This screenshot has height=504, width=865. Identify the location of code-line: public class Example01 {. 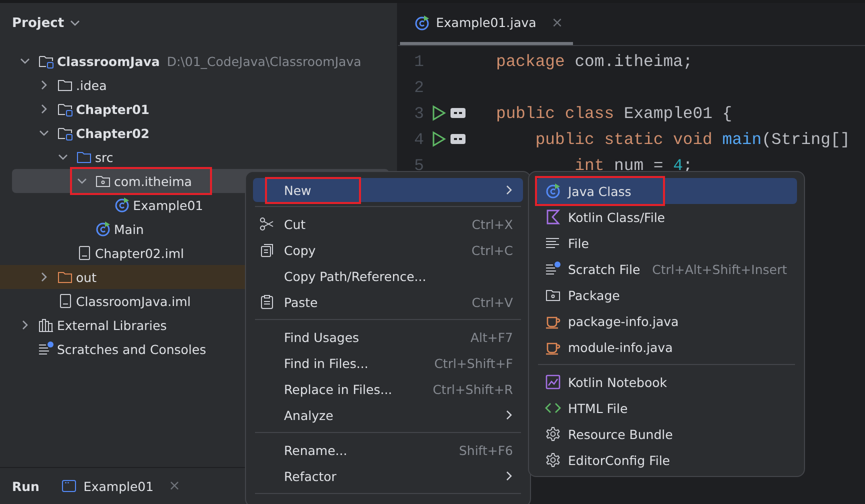
(614, 113).